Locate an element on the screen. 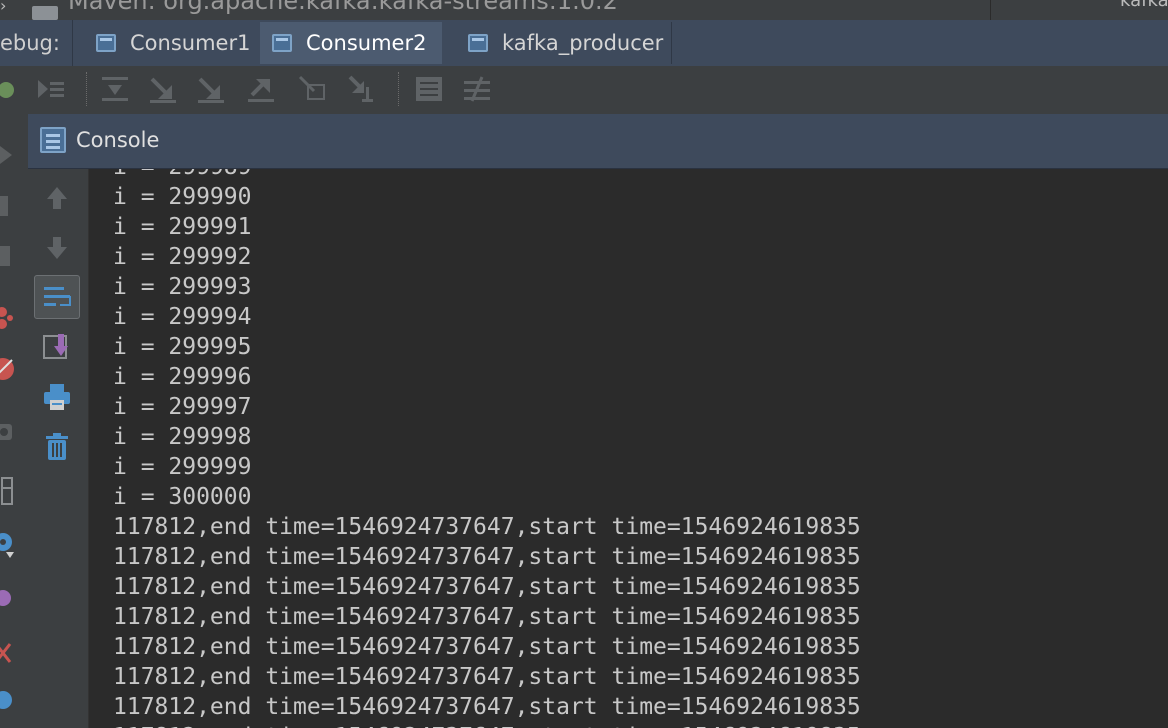 Image resolution: width=1168 pixels, height=728 pixels. trace-icon is located at coordinates (477, 89).